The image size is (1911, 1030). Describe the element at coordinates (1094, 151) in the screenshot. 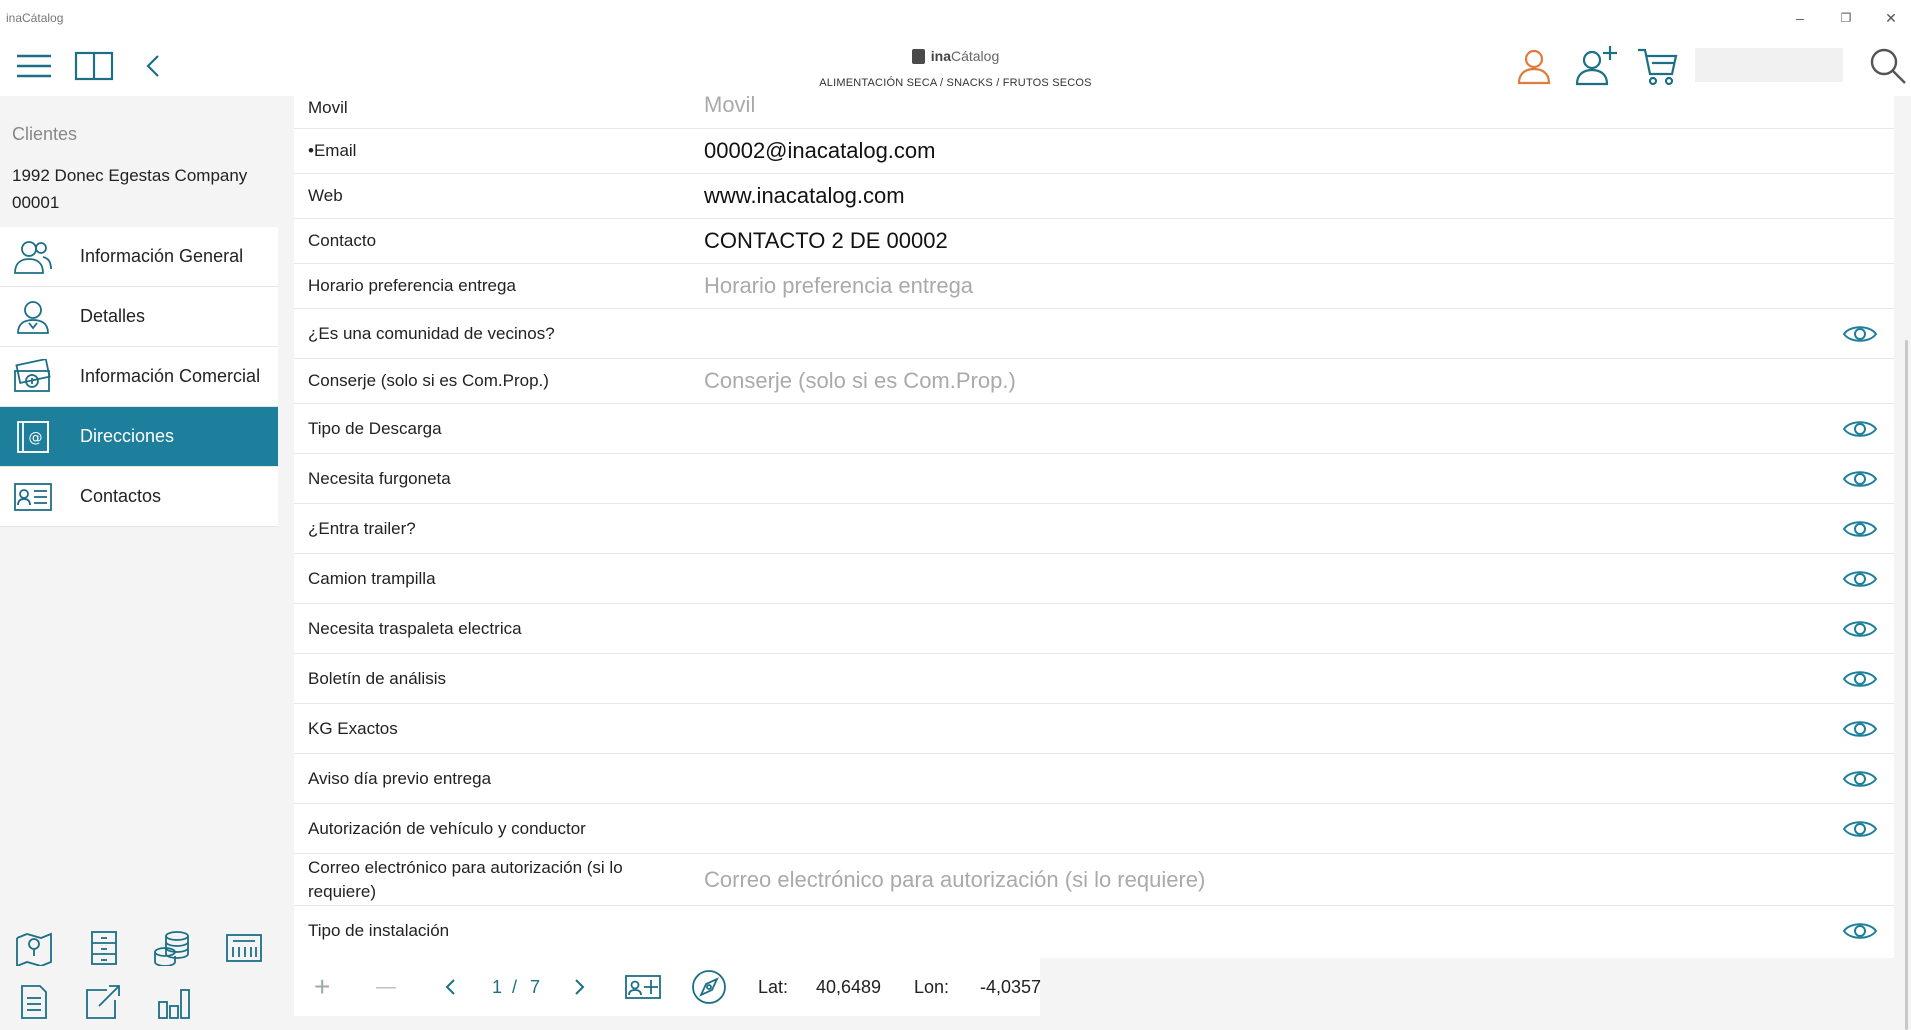

I see `form-row: •Email 00002@inacatalog.com` at that location.